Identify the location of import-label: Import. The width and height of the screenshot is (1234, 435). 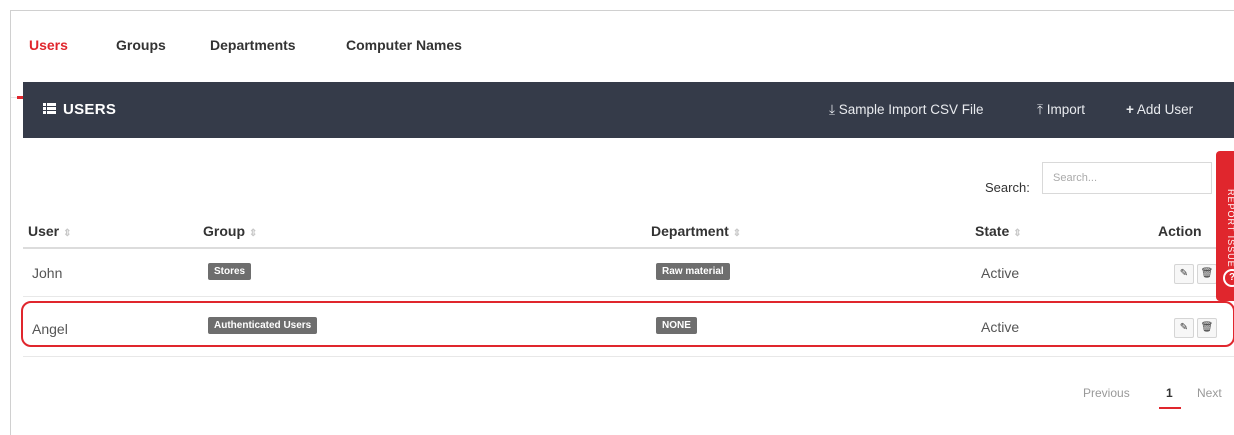
(1065, 109).